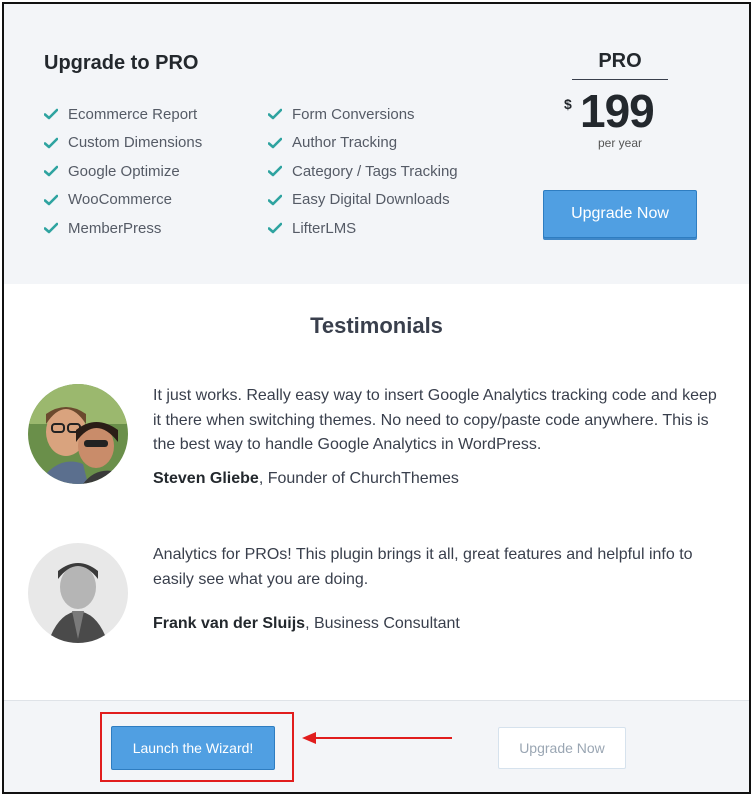 Image resolution: width=753 pixels, height=796 pixels. What do you see at coordinates (345, 143) in the screenshot?
I see `feature-label: Author Tracking` at bounding box center [345, 143].